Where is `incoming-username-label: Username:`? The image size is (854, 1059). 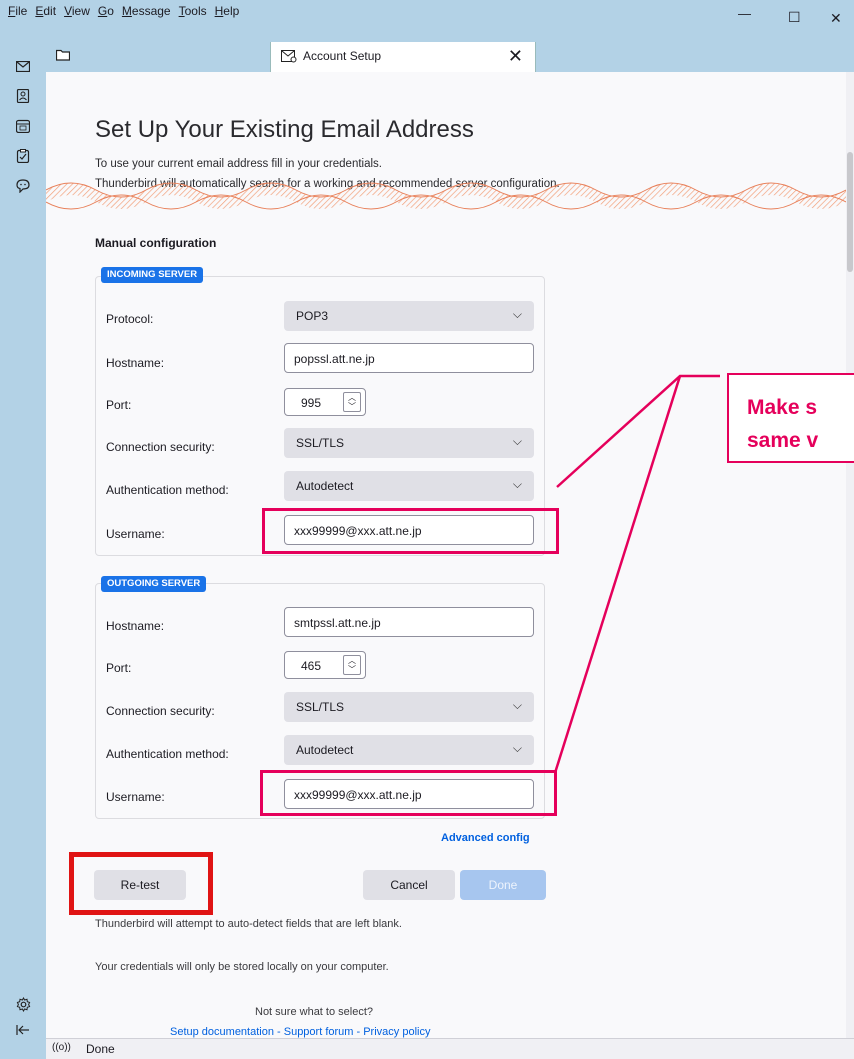
incoming-username-label: Username: is located at coordinates (135, 534).